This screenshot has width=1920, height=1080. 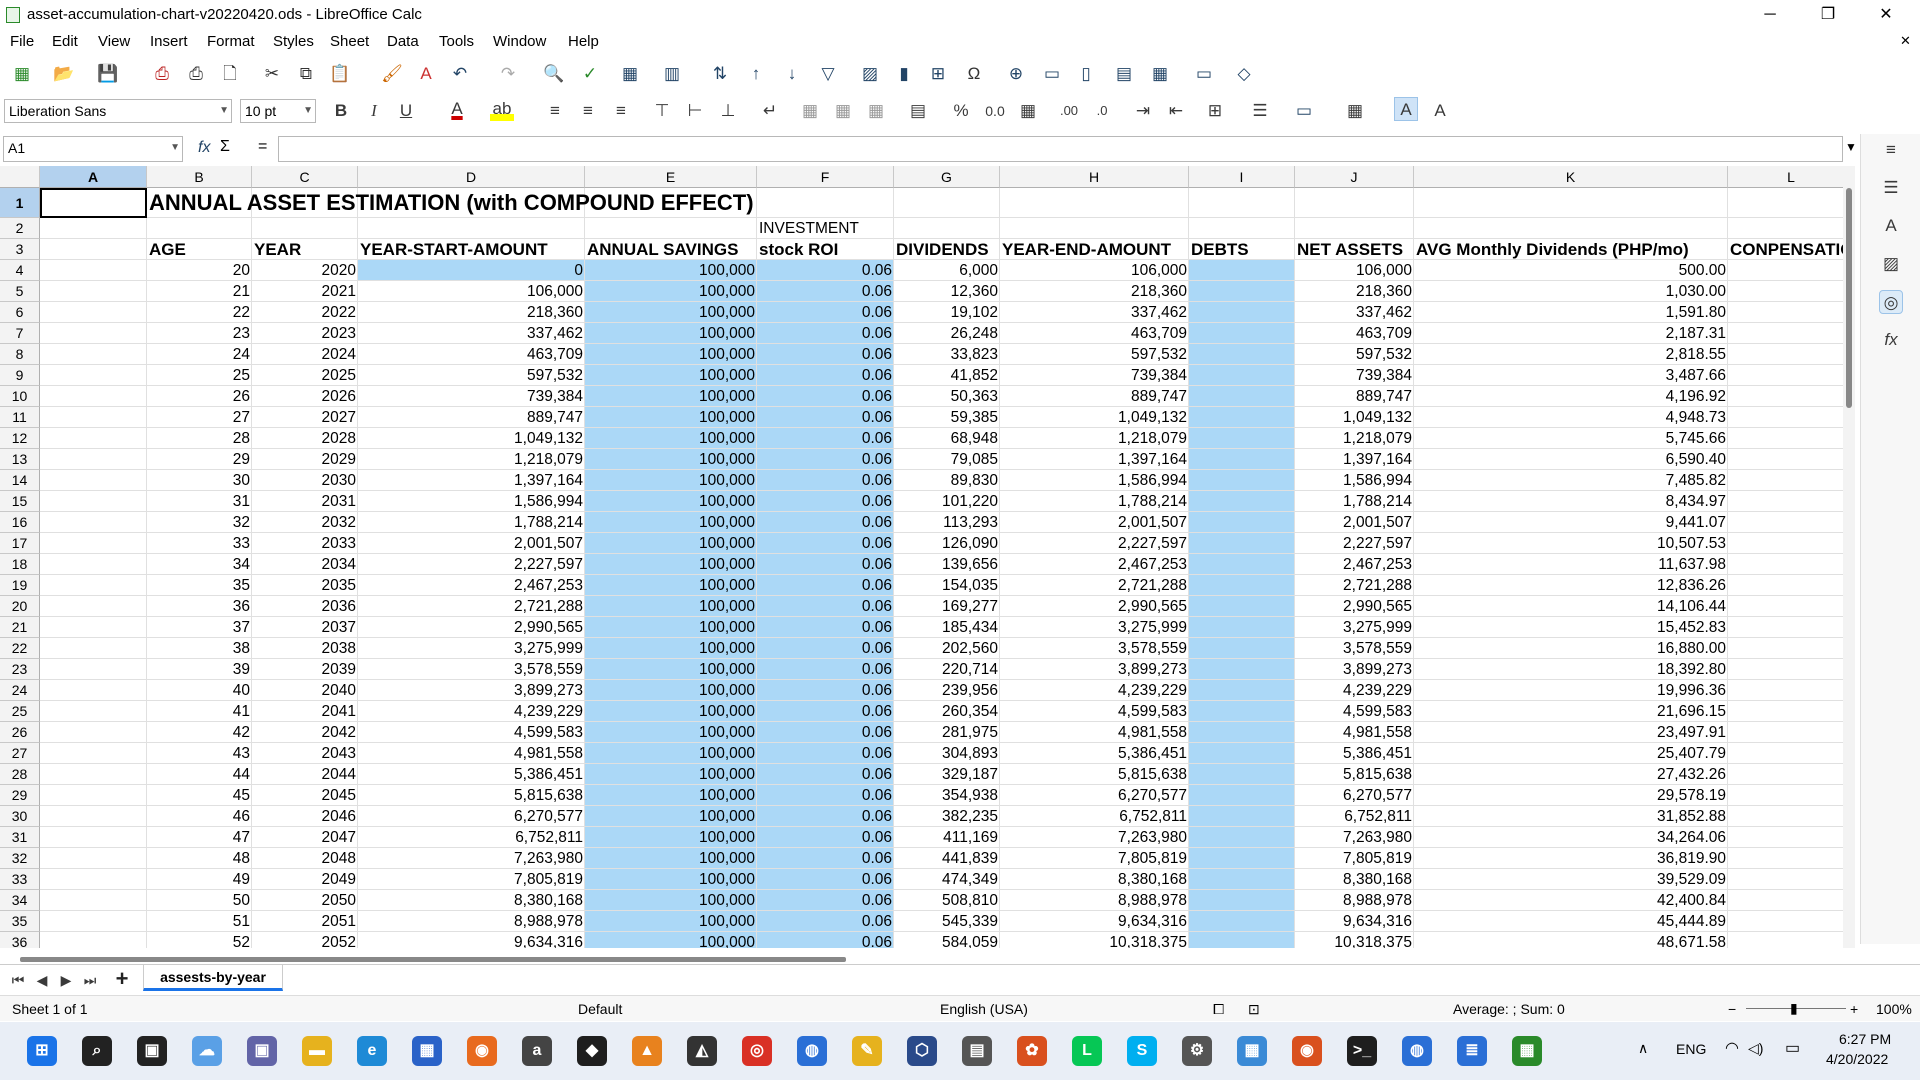 I want to click on data-cell: 2038, so click(x=305, y=648).